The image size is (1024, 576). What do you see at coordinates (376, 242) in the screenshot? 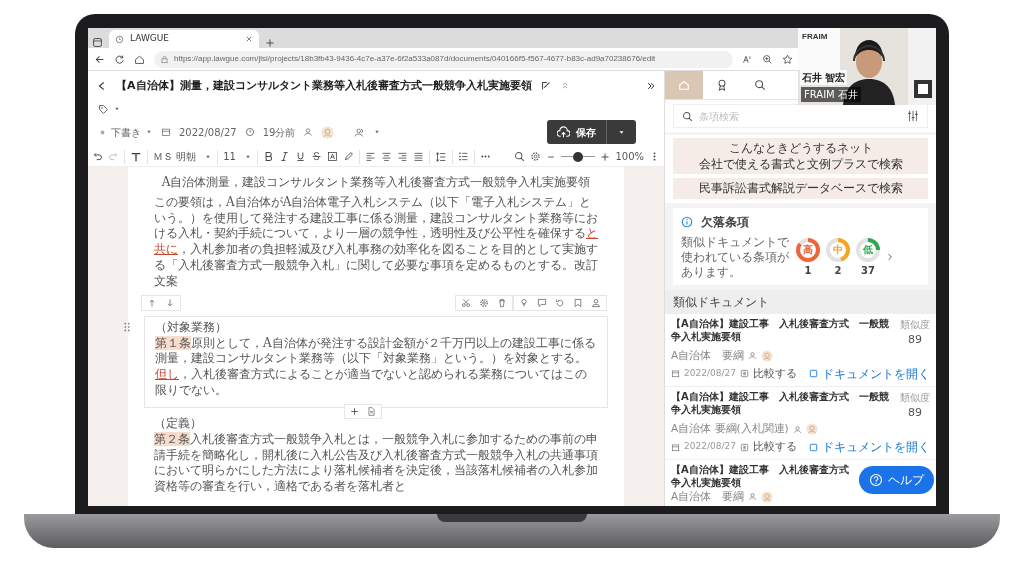
I see `paragraph: この要領は，A自治体がA自治体電子入札システム（以下「電子入札システム」という。）を使用して発注する建設工事に係る測量，建設コンサルタント業務等における入札・契約手続について，より一層の競争性，透明性及び公平性を確保する と共に，入札参加者の負担軽減及び入札事務の効率化を図ることを目的として実施する「入札後審査方式一般競争入札」に関して必要な事項を定めるものとする。改訂文案` at bounding box center [376, 242].